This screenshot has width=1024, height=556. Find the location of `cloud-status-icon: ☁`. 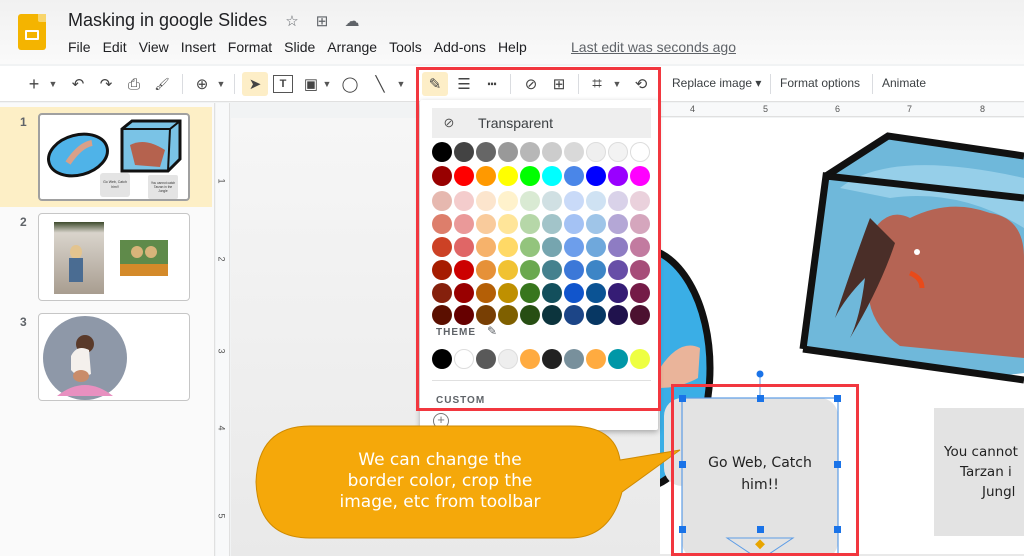

cloud-status-icon: ☁ is located at coordinates (352, 21).